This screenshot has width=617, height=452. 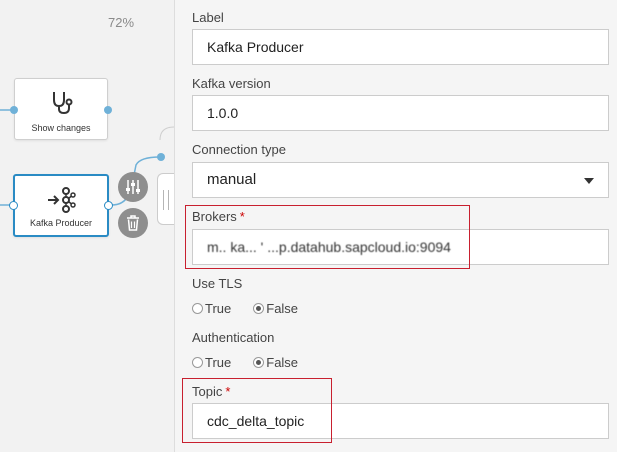 What do you see at coordinates (61, 223) in the screenshot?
I see `node-label: Kafka Producer` at bounding box center [61, 223].